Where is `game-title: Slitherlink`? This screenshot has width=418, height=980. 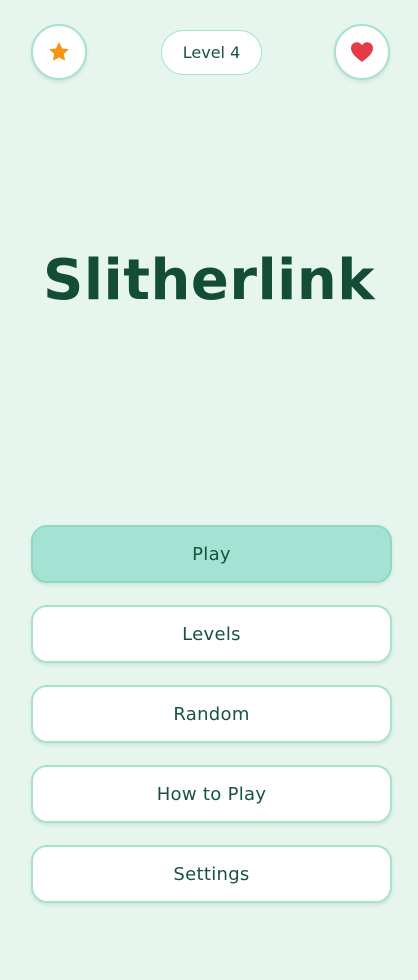 game-title: Slitherlink is located at coordinates (209, 280).